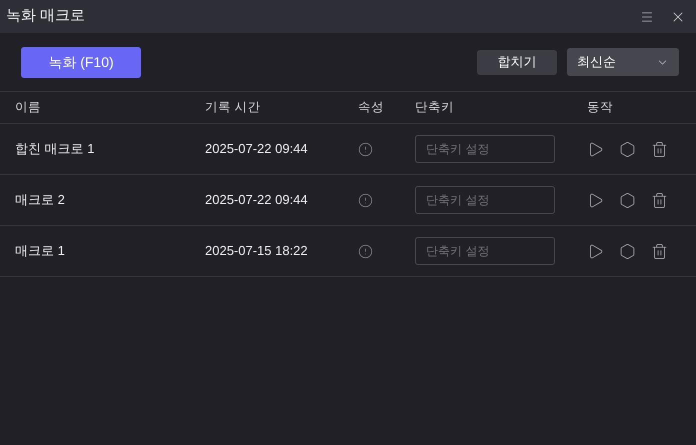 The height and width of the screenshot is (445, 696). What do you see at coordinates (600, 107) in the screenshot?
I see `column-header: 동작` at bounding box center [600, 107].